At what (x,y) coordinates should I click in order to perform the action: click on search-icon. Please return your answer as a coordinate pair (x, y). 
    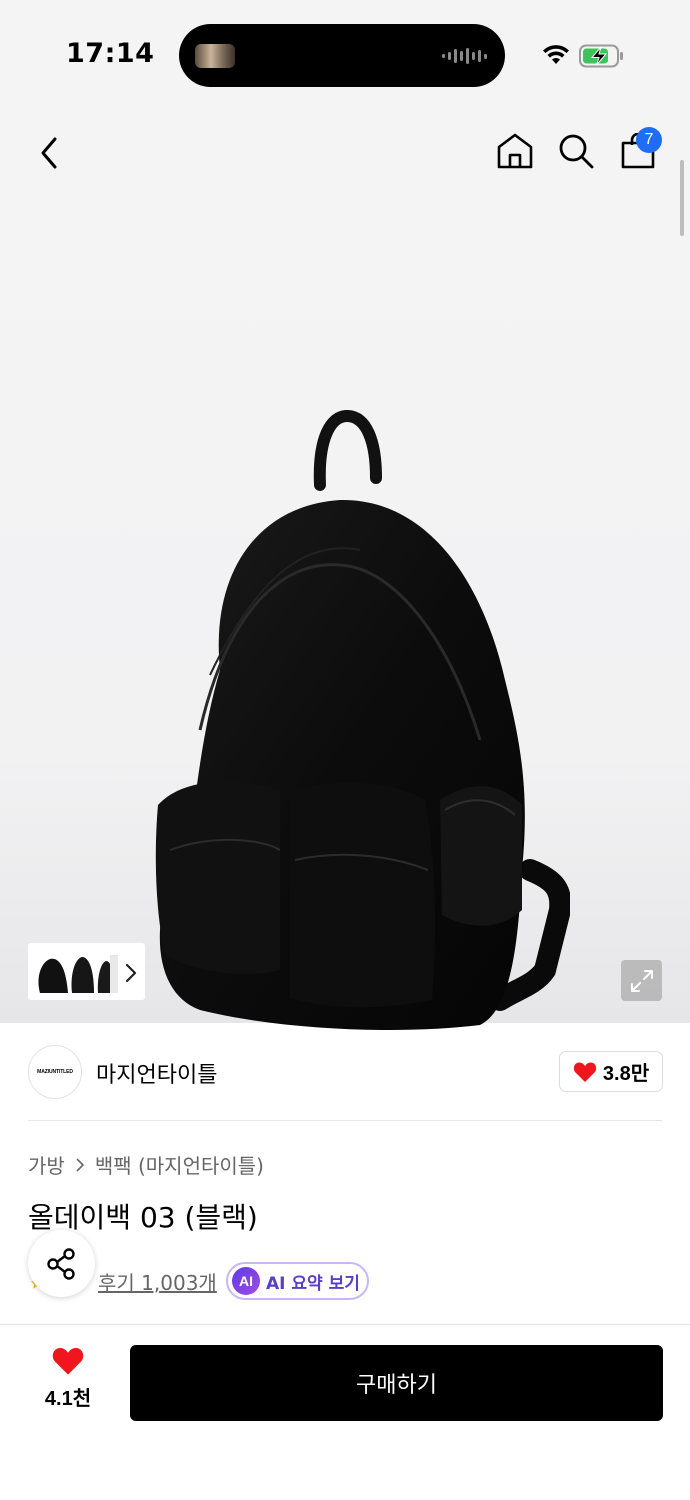
    Looking at the image, I should click on (576, 151).